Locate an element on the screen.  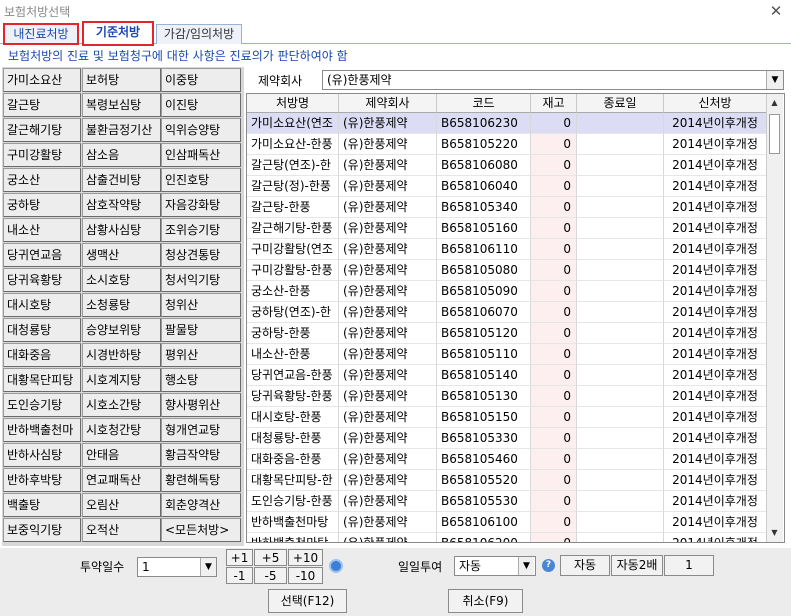
table-cell: B658105110 is located at coordinates (484, 354).